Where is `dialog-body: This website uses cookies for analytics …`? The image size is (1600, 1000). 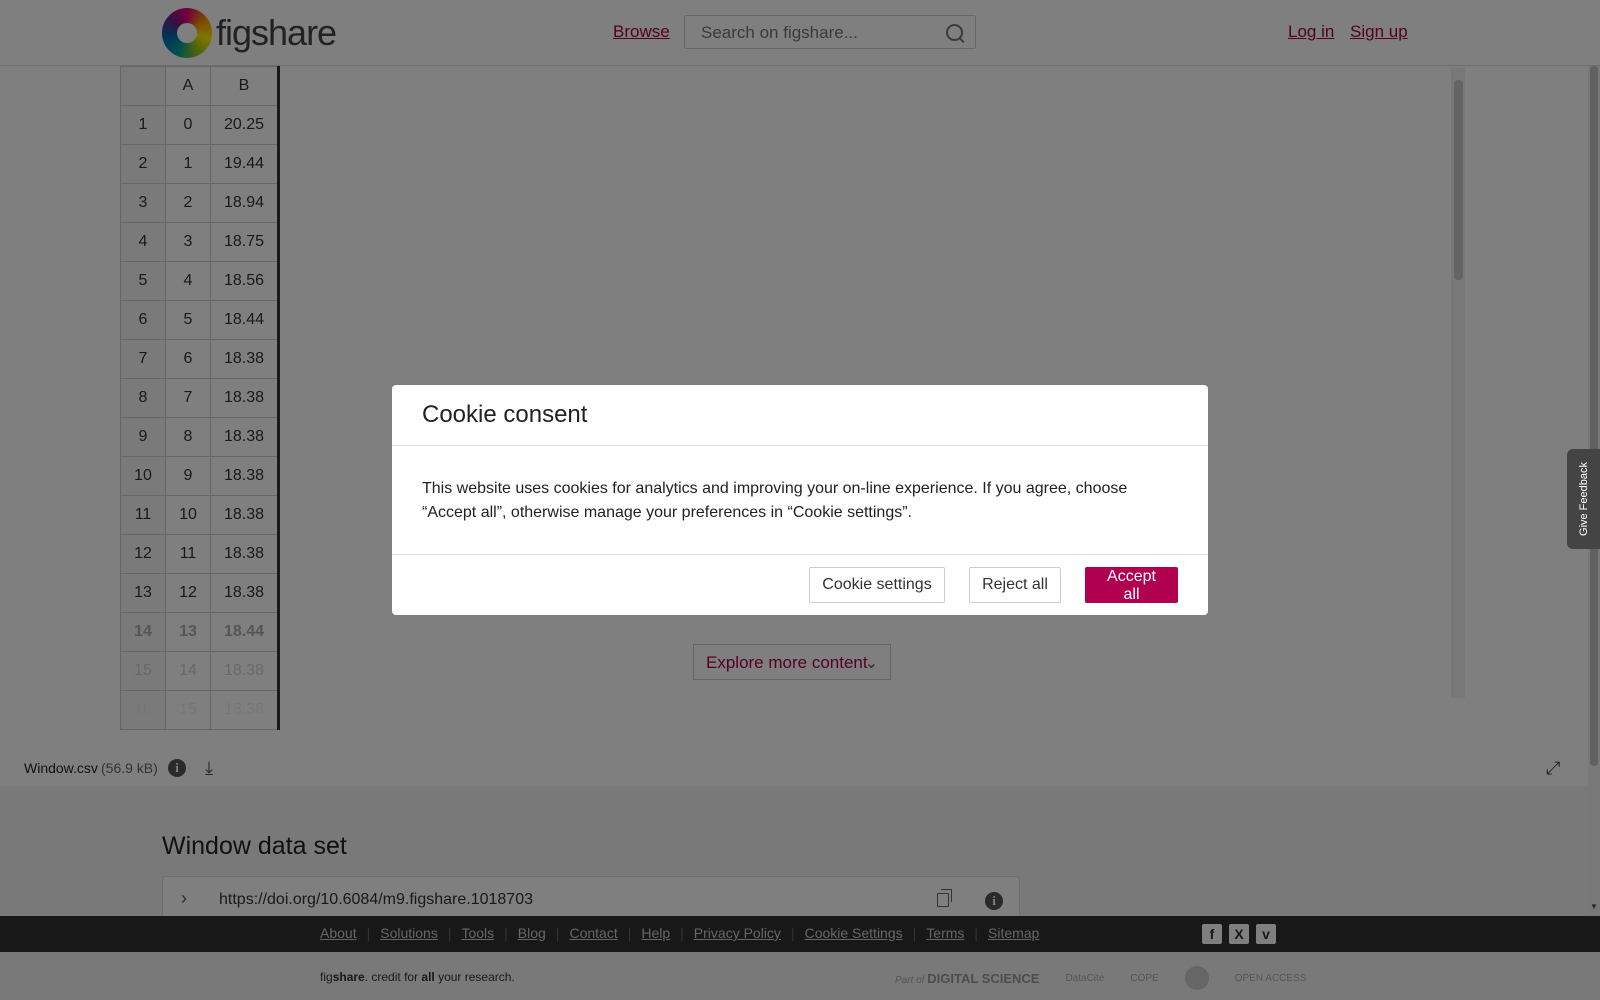
dialog-body: This website uses cookies for analytics … is located at coordinates (775, 500).